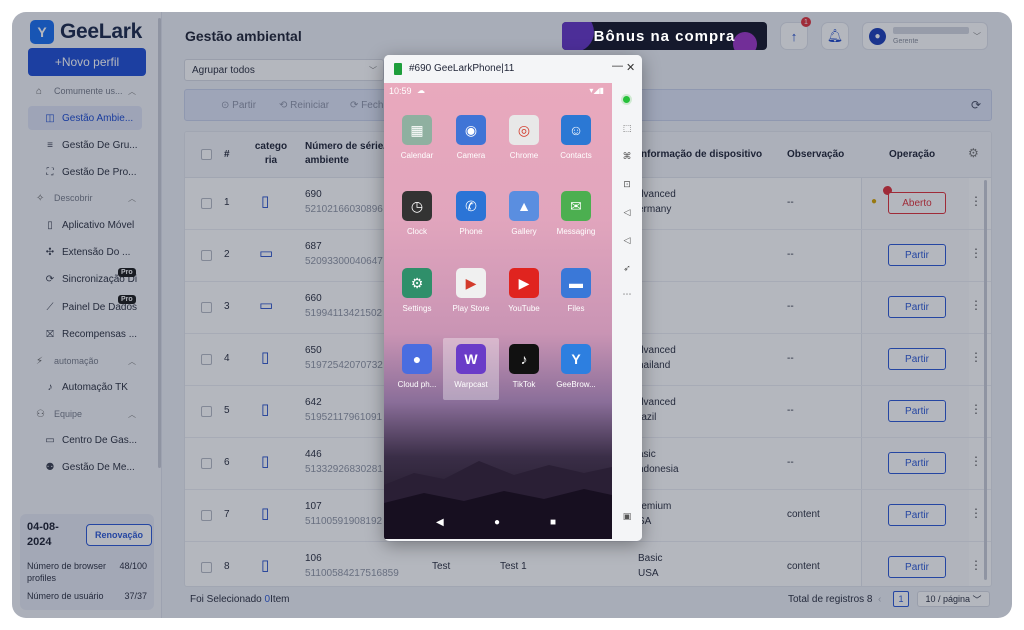 This screenshot has height=630, width=1024. I want to click on app-icon: W, so click(471, 359).